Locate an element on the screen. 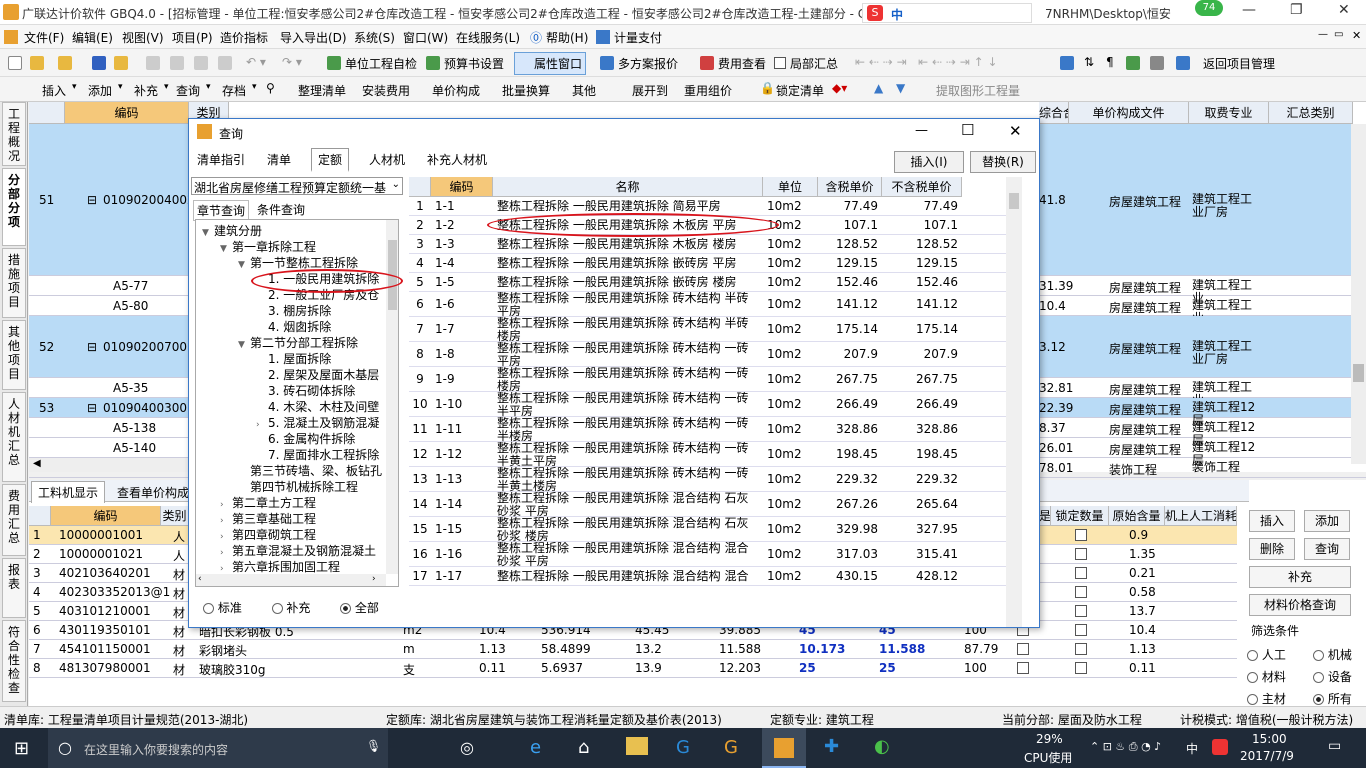  extract-quantity-button: 提取图形工程量 is located at coordinates (978, 90).